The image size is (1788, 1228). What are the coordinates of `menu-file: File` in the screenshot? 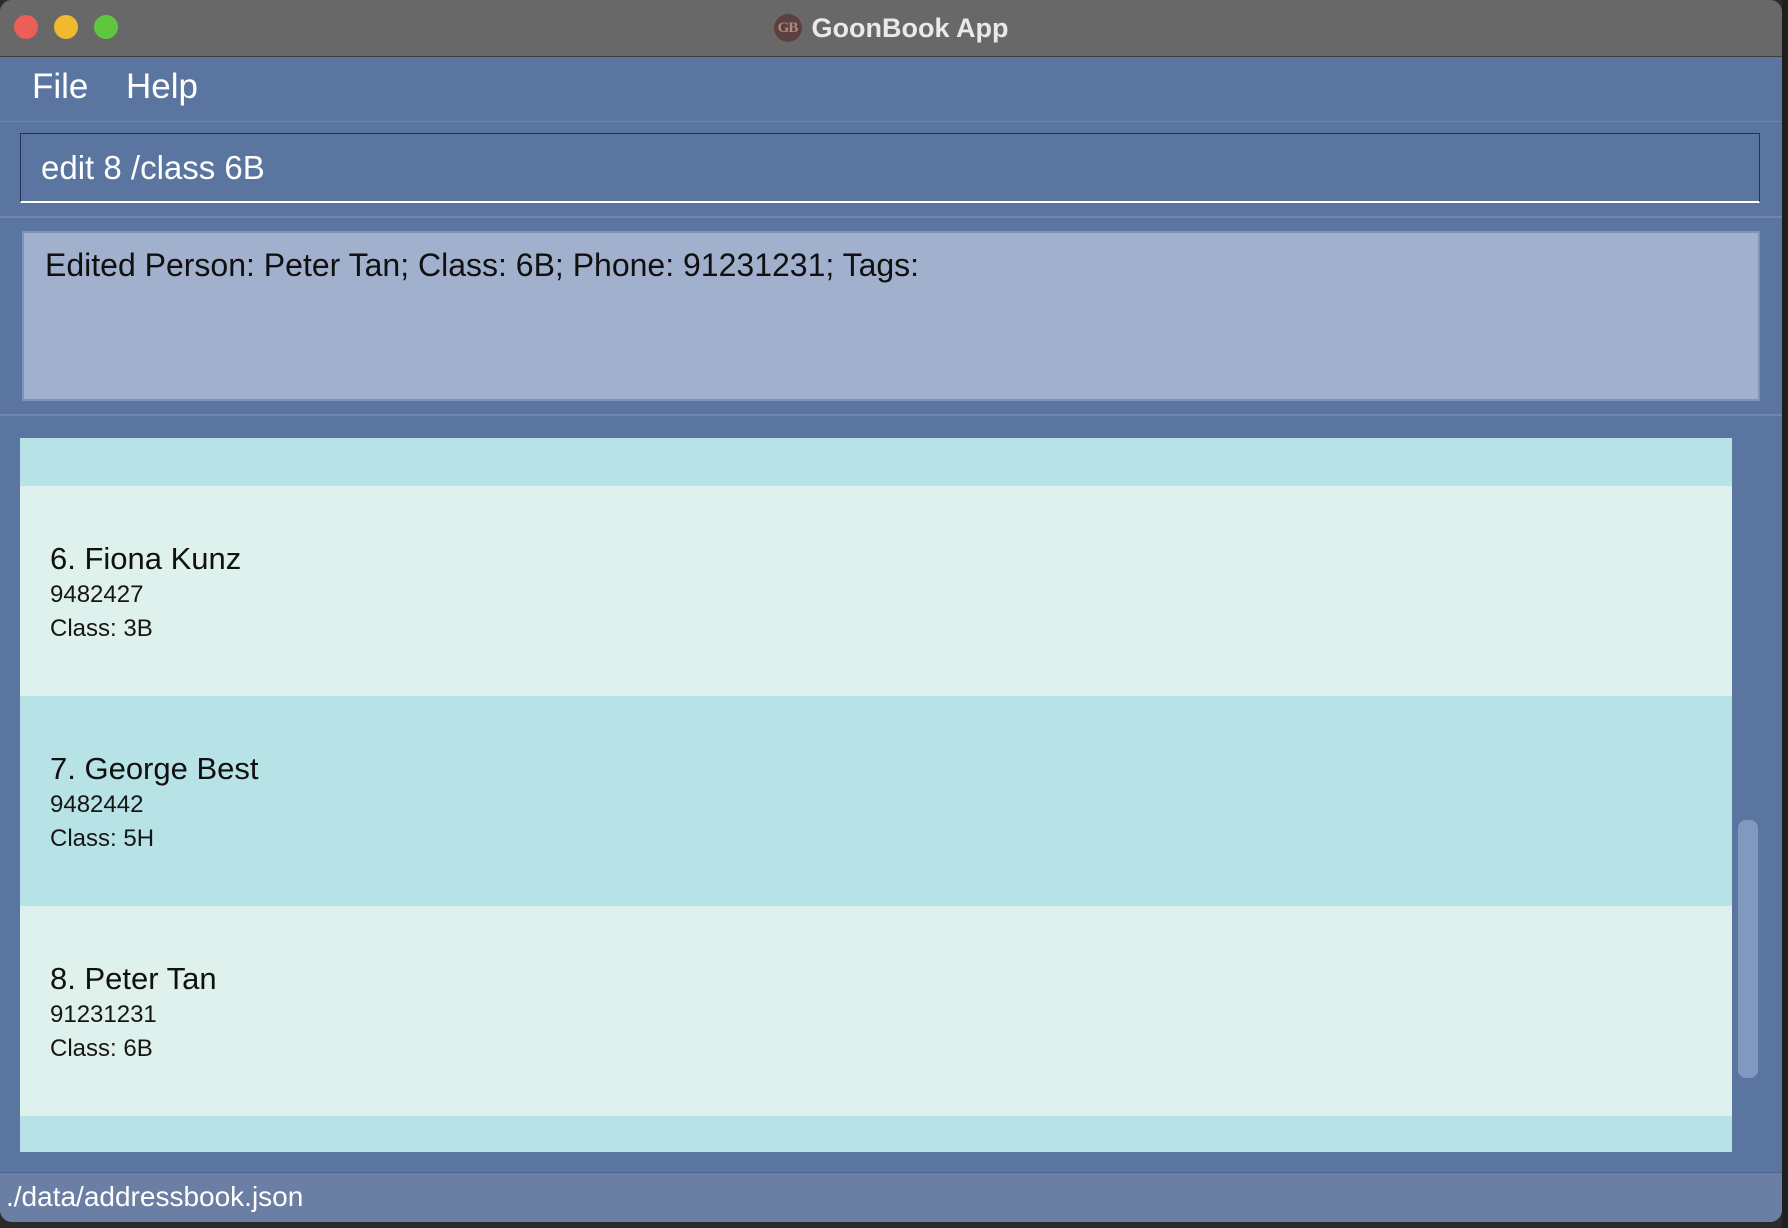 It's located at (60, 87).